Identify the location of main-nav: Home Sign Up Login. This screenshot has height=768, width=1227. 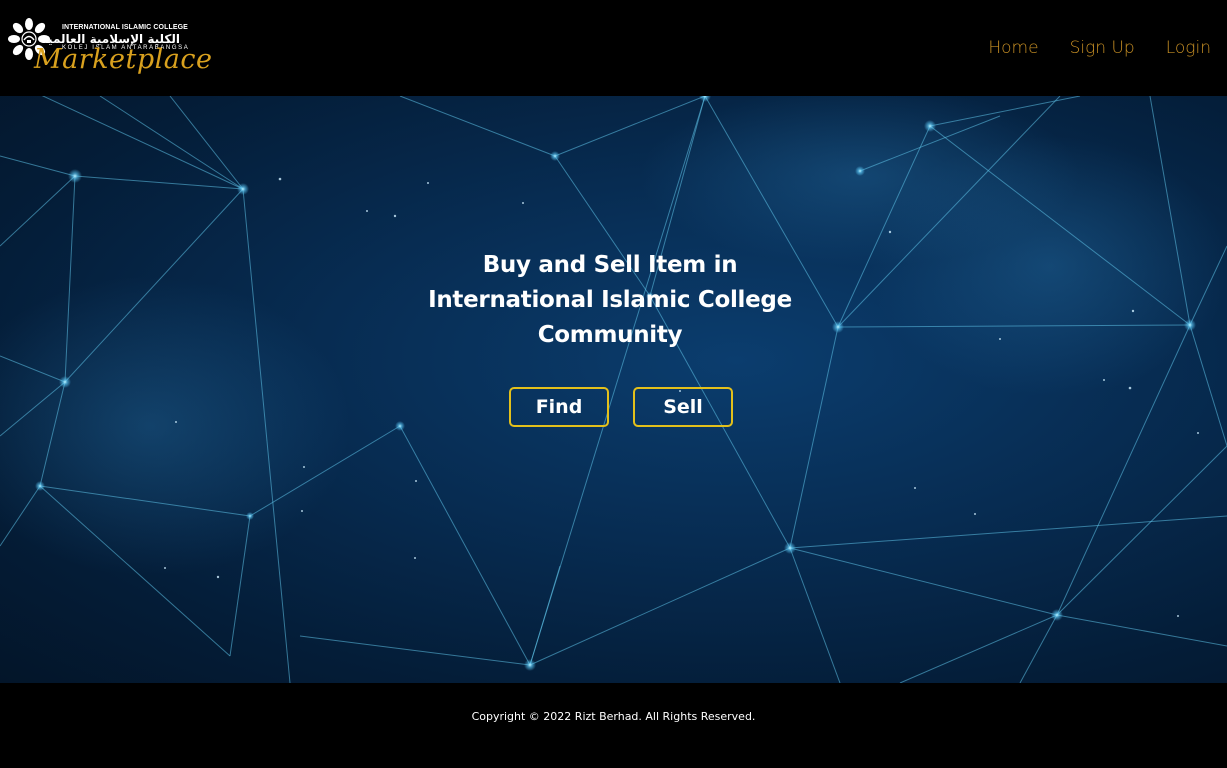
(1084, 48).